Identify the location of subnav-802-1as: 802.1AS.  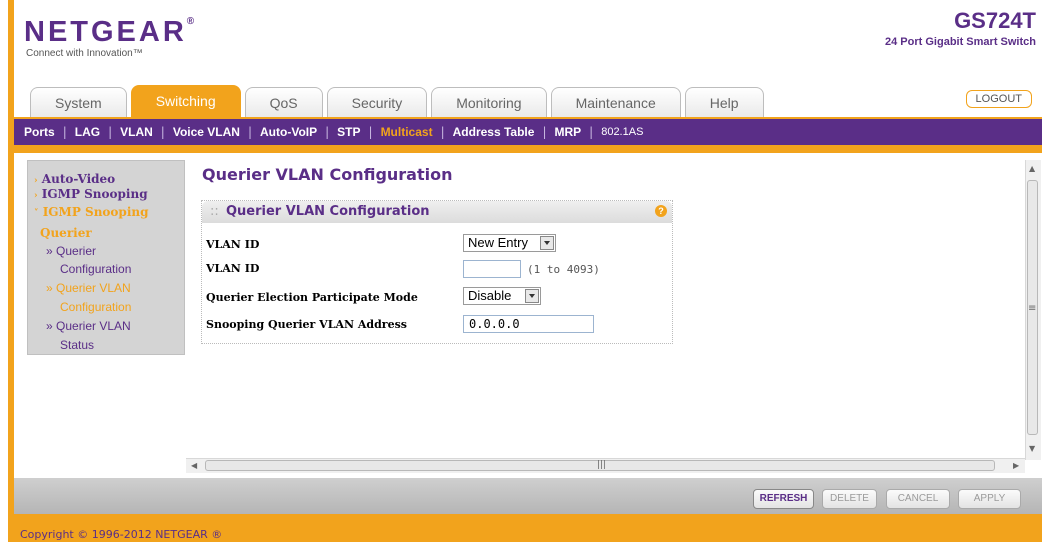
(622, 132).